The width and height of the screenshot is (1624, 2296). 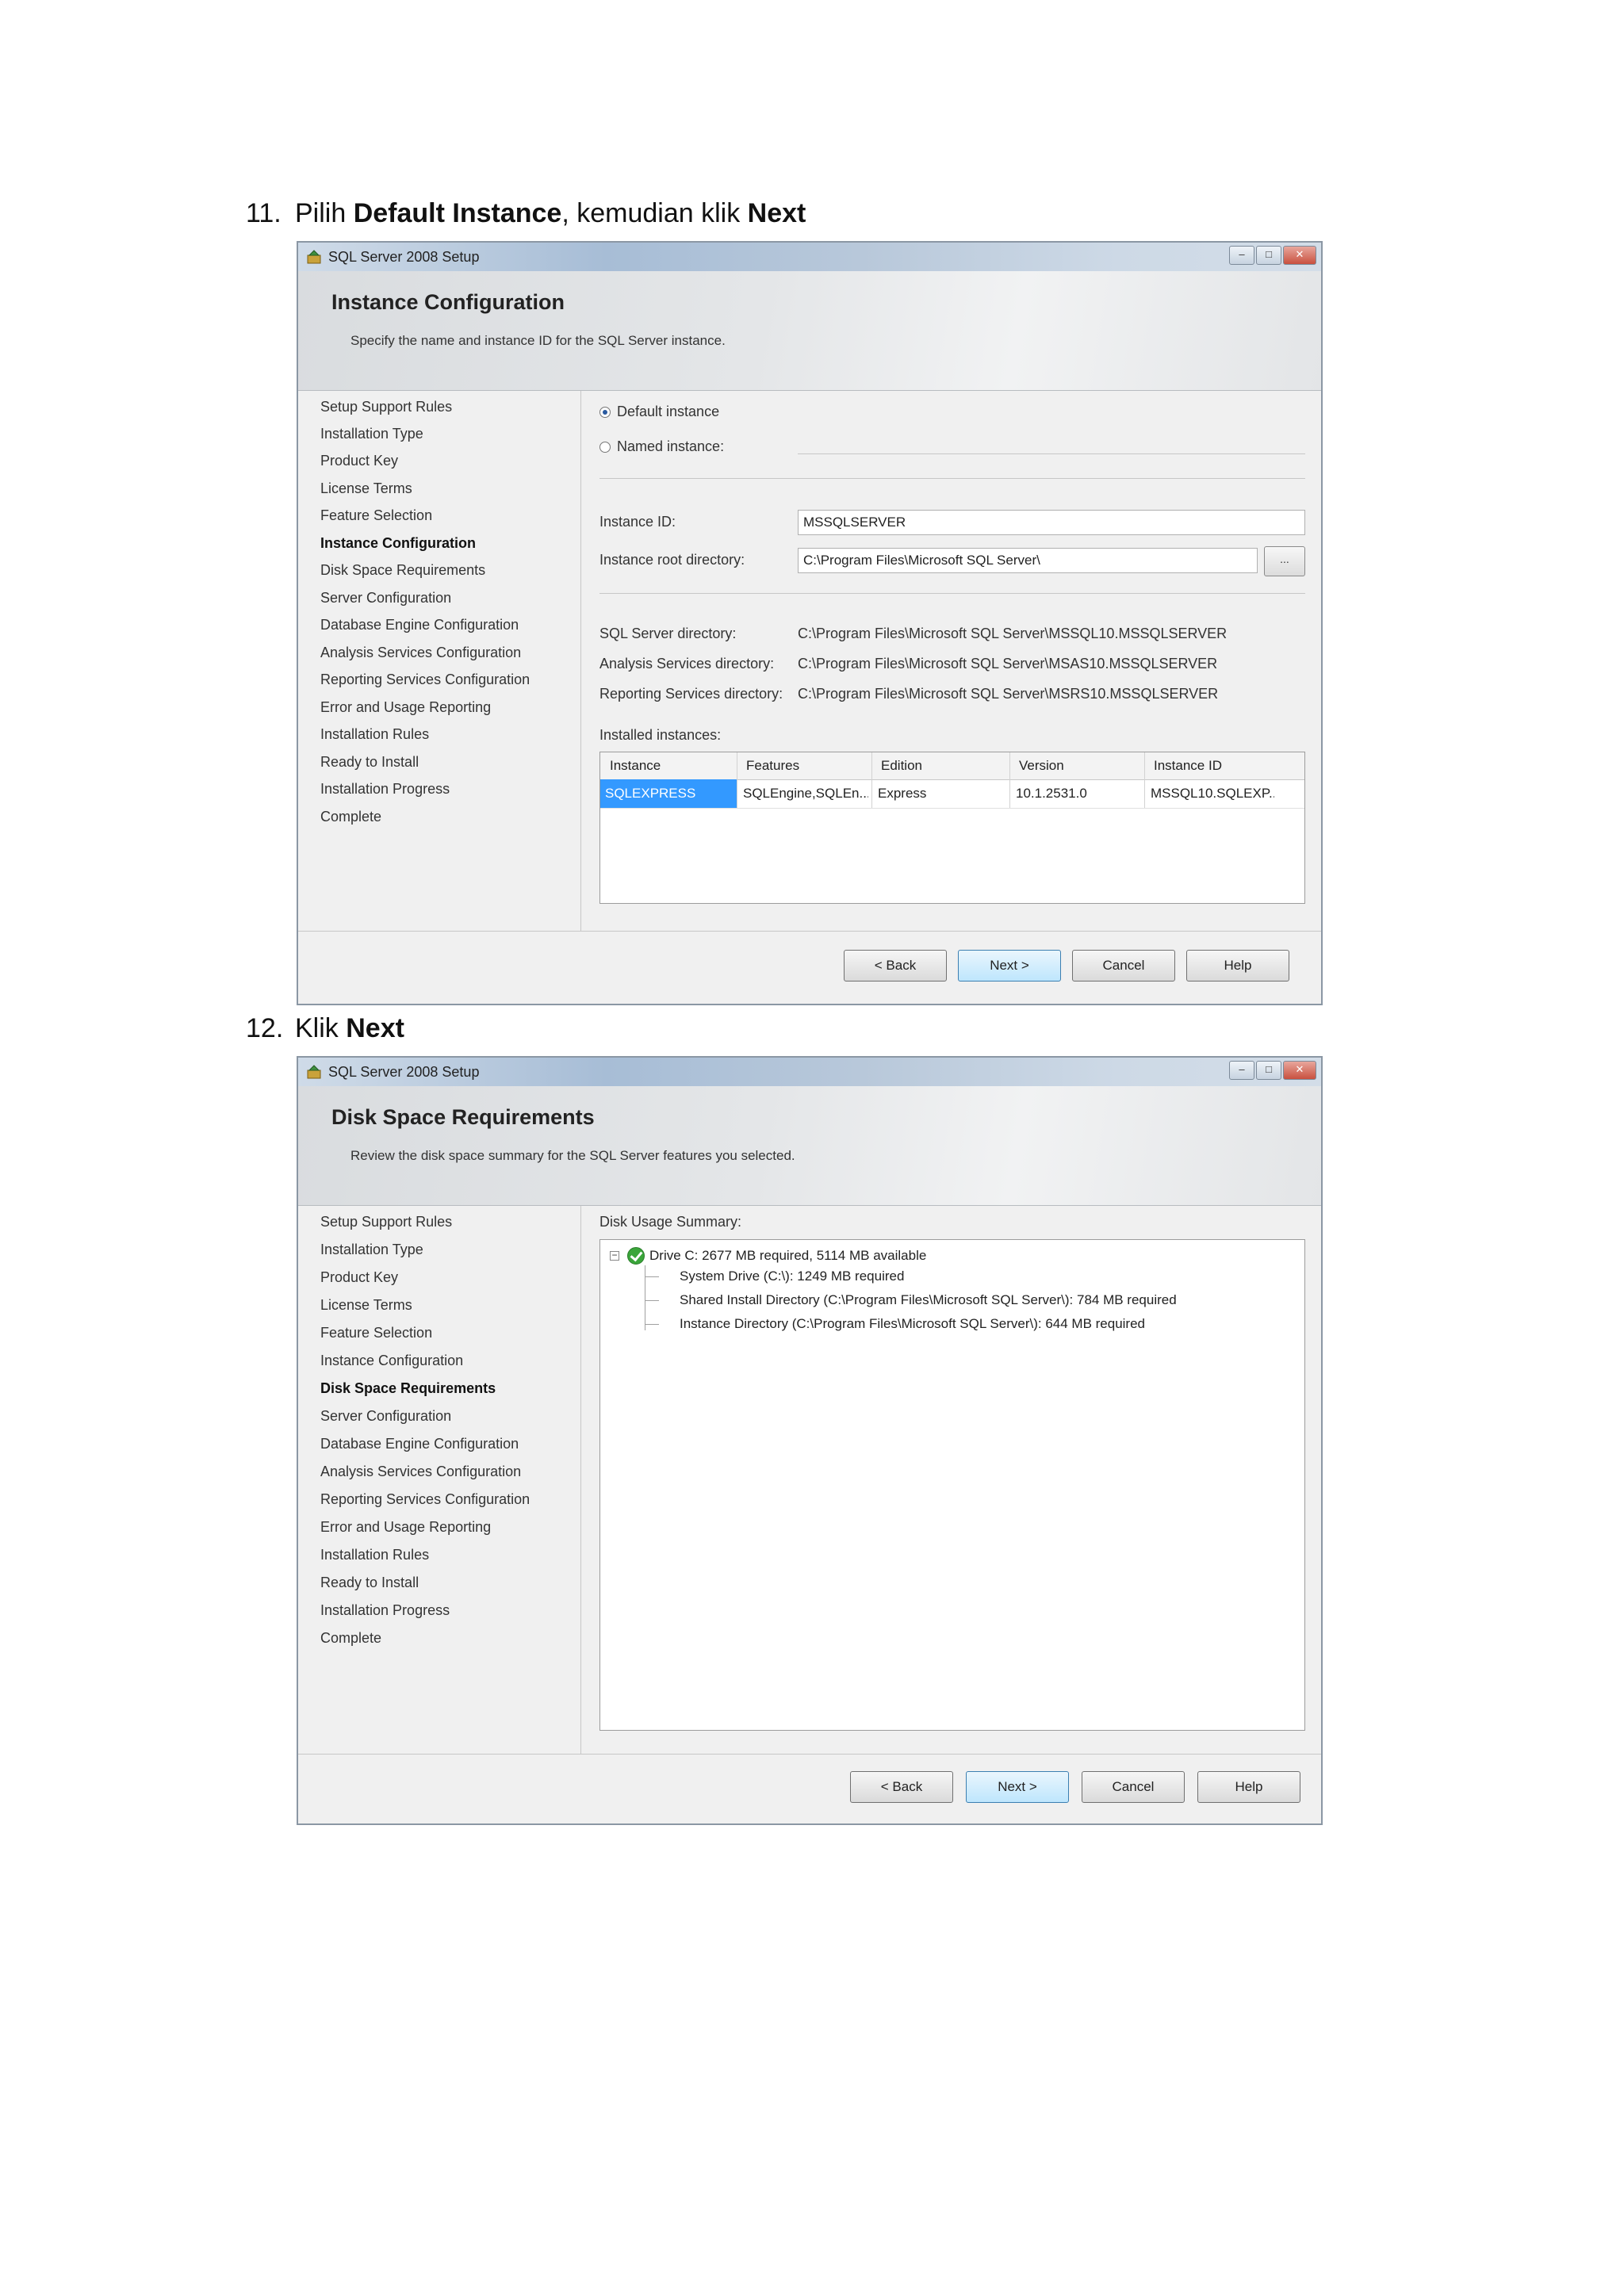 What do you see at coordinates (1188, 766) in the screenshot?
I see `column-header-instance-id: Instance ID` at bounding box center [1188, 766].